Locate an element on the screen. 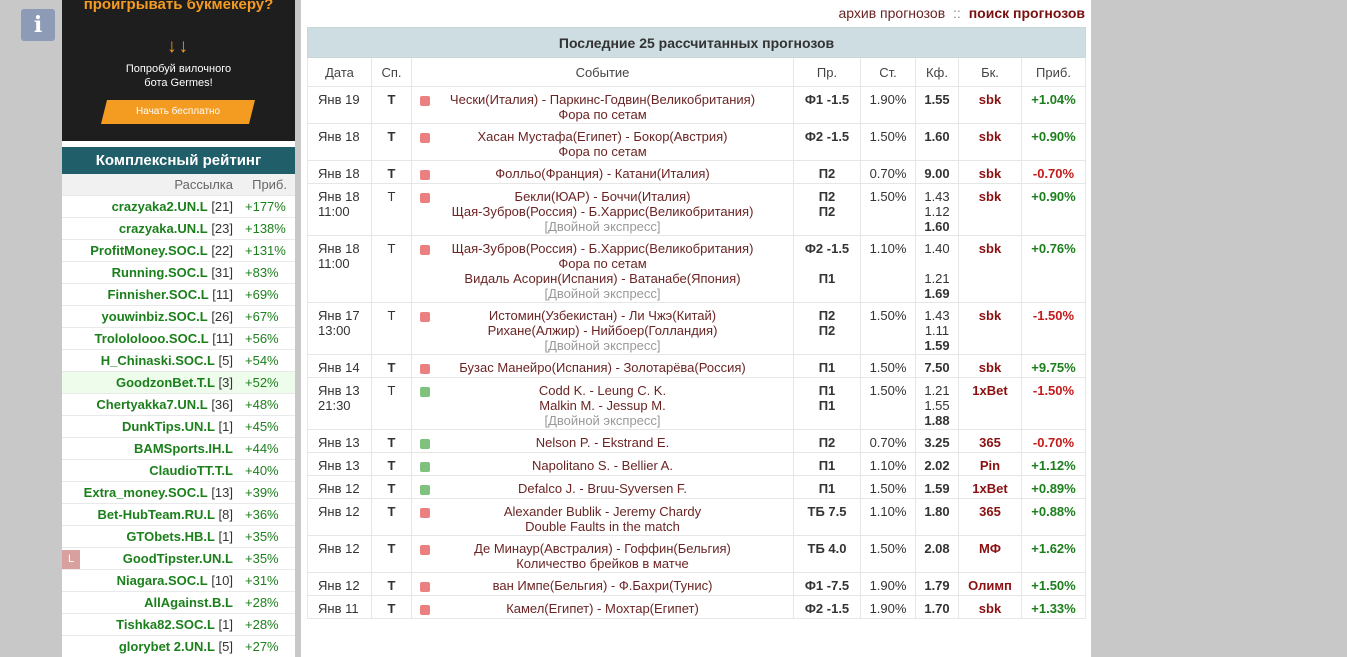 The width and height of the screenshot is (1347, 657). rating-row: BAMSports.IH.L +44% is located at coordinates (178, 448).